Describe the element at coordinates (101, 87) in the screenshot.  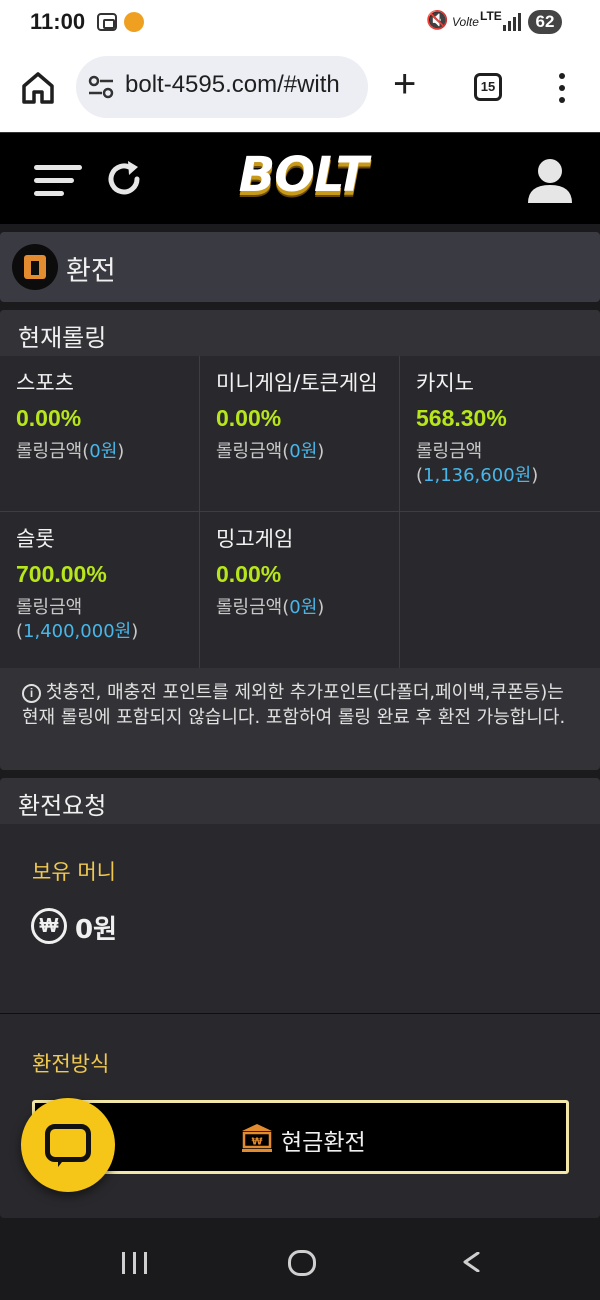
I see `site-settings-icon` at that location.